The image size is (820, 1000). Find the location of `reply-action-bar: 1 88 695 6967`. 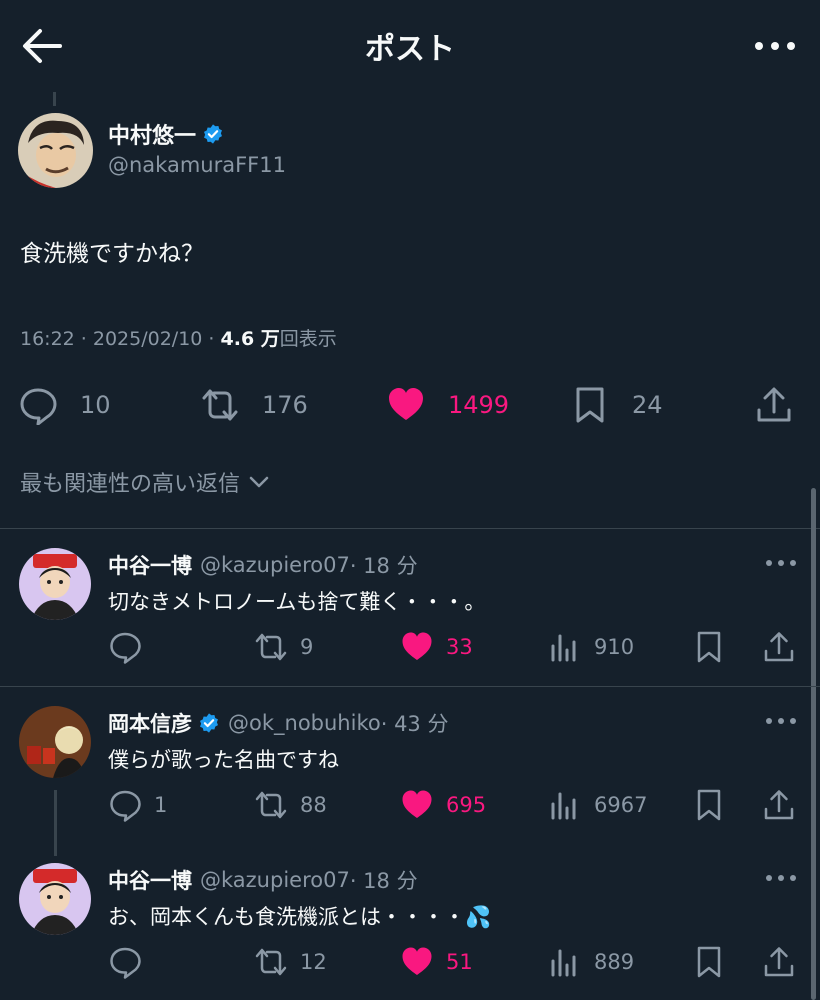

reply-action-bar: 1 88 695 6967 is located at coordinates (410, 808).